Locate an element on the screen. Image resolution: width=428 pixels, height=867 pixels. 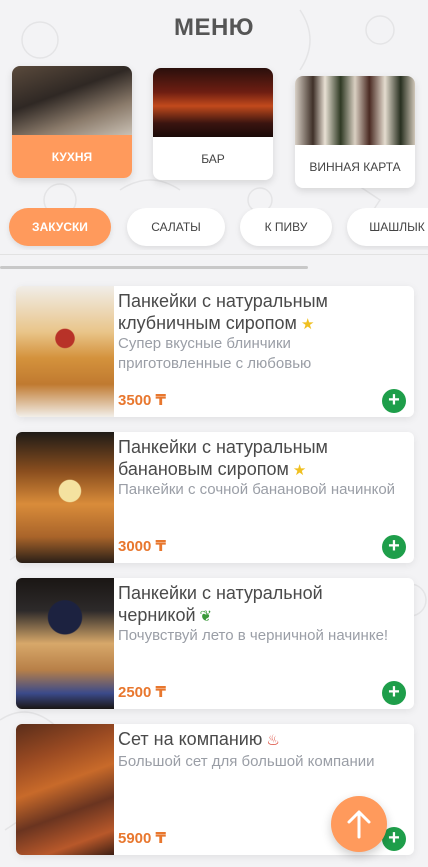
blueberry-pancakes-photo is located at coordinates (65, 643).